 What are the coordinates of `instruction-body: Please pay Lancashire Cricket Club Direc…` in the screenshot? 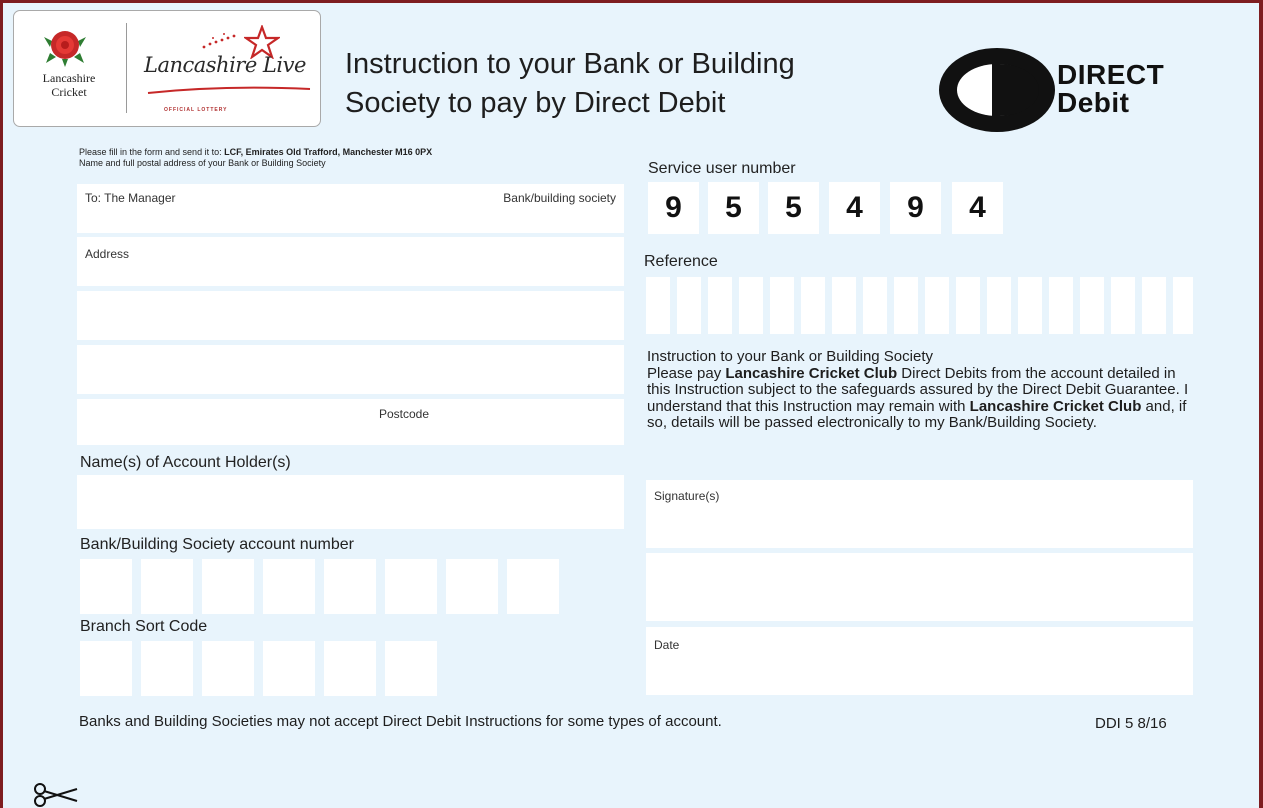 It's located at (924, 398).